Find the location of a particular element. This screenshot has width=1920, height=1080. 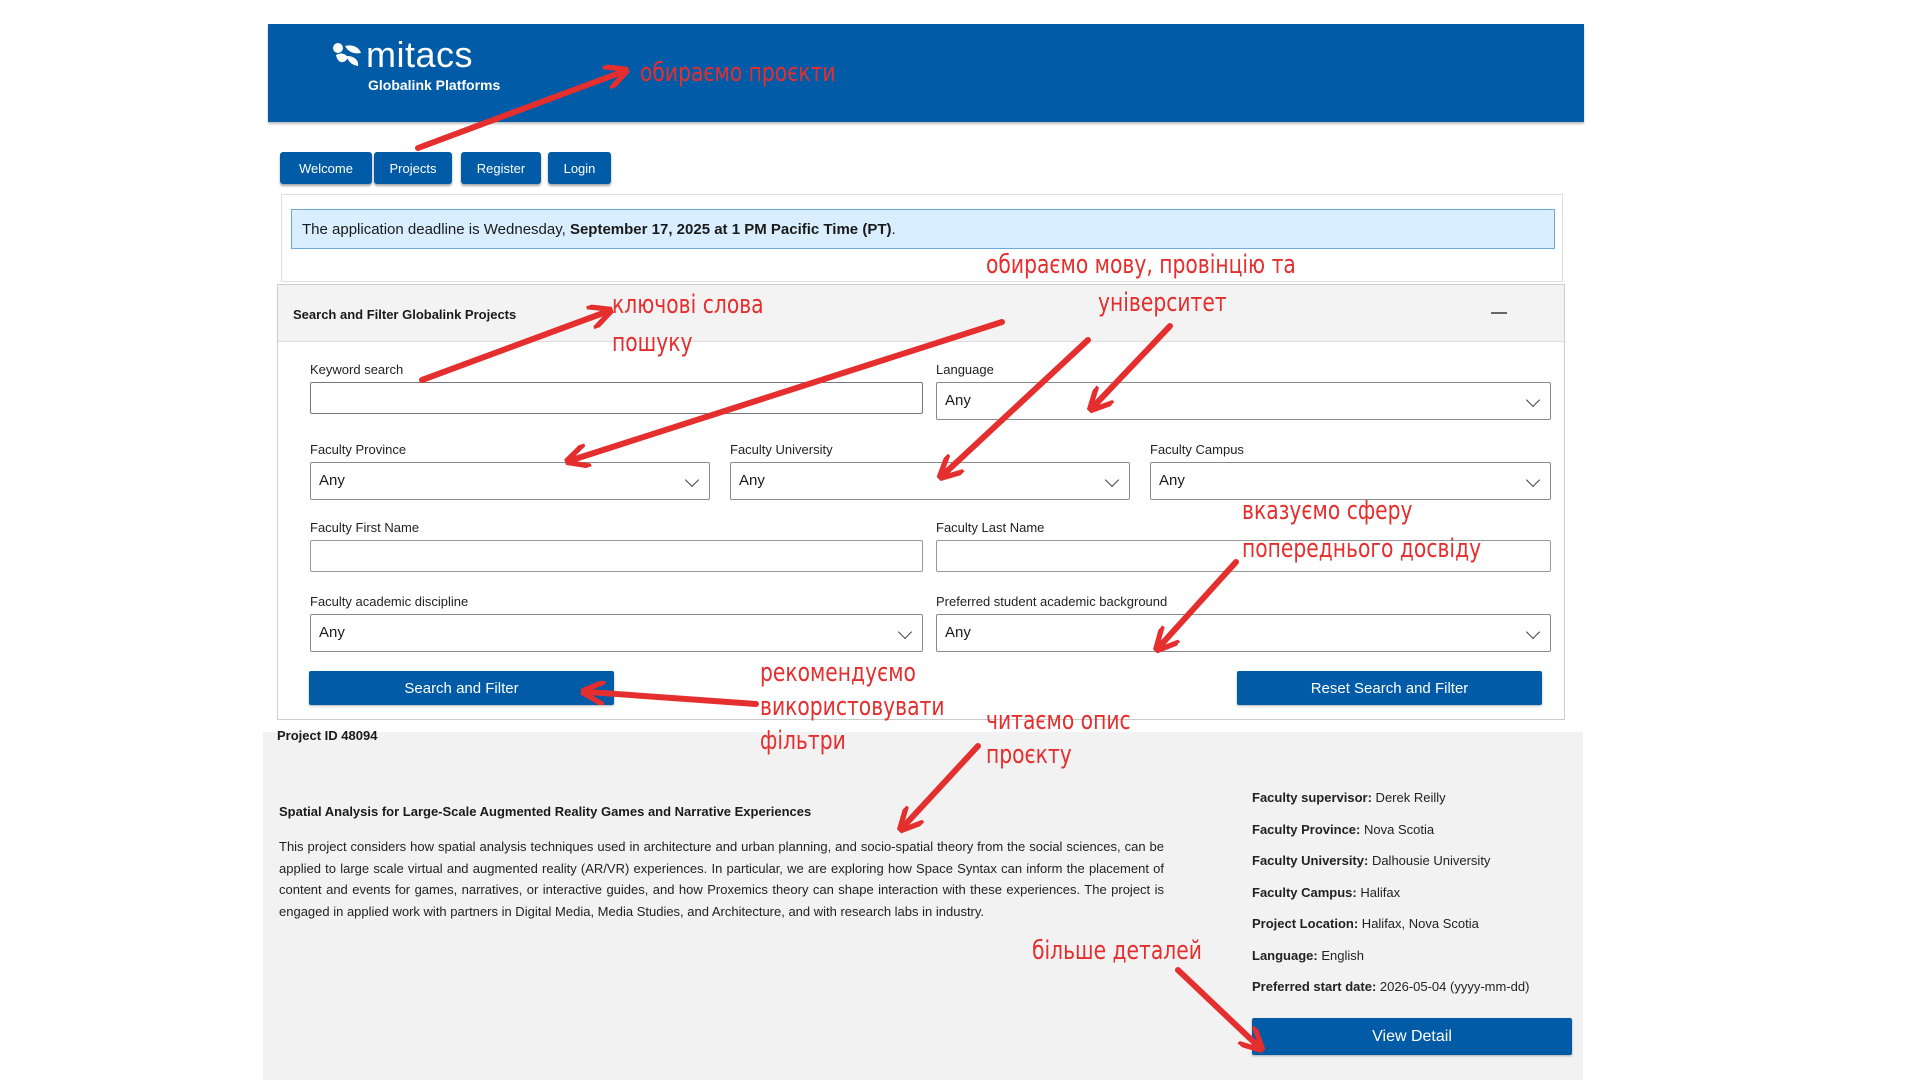

faculty-first-name-input is located at coordinates (616, 556).